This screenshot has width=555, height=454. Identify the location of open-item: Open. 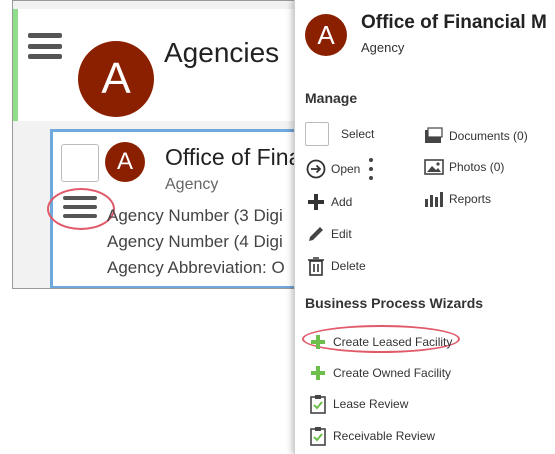
(332, 169).